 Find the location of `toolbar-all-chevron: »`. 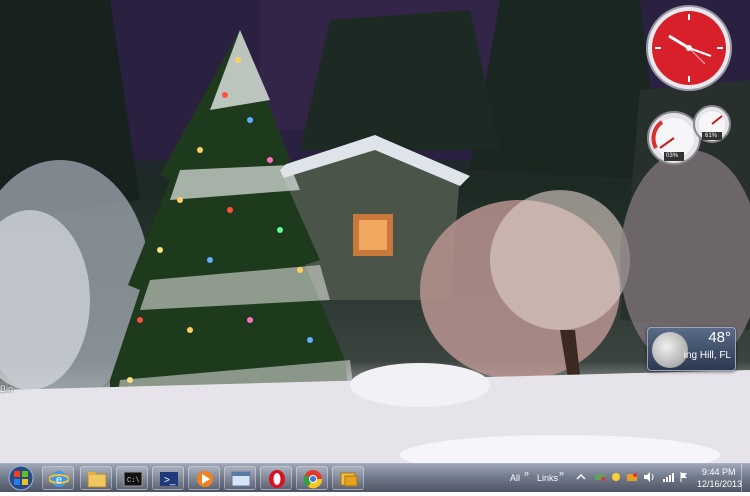

toolbar-all-chevron: » is located at coordinates (526, 473).